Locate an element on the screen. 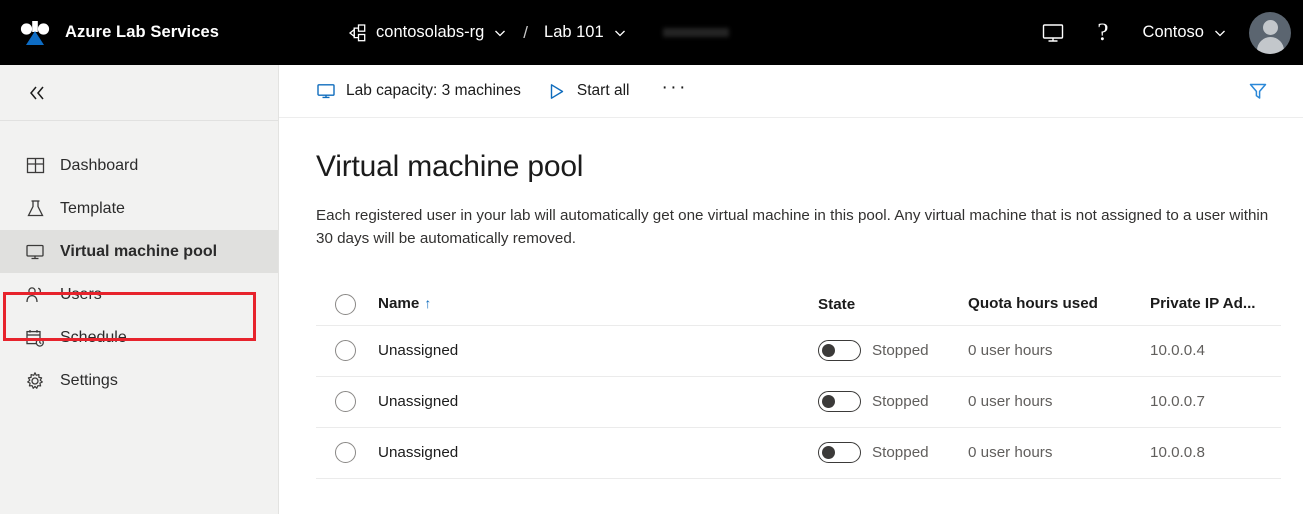 The height and width of the screenshot is (514, 1303). sidebar-item-schedule: Schedule is located at coordinates (139, 337).